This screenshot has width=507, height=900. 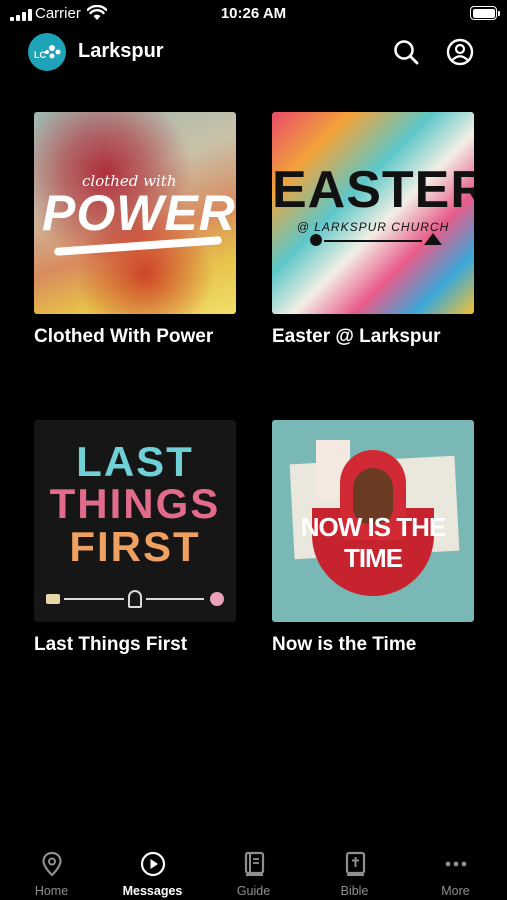 What do you see at coordinates (135, 546) in the screenshot?
I see `artwork-line-3: FIRST` at bounding box center [135, 546].